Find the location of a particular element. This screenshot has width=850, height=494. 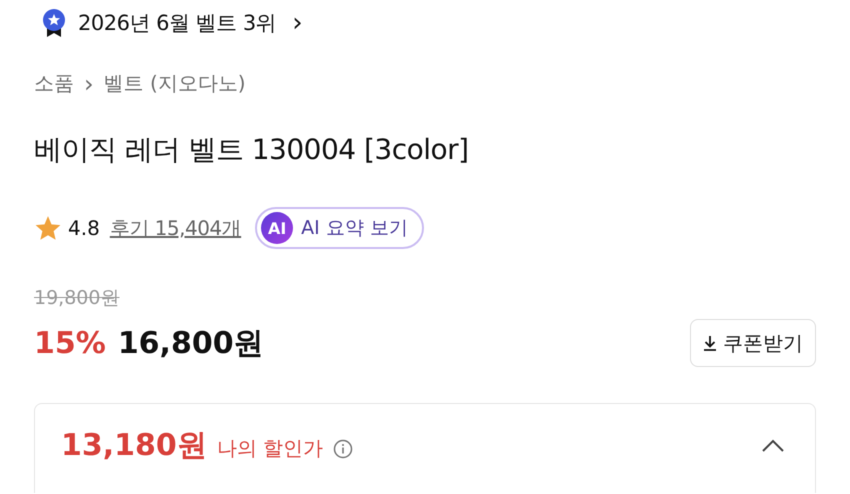

ai-summary-label: AI 요약 보기 is located at coordinates (354, 228).